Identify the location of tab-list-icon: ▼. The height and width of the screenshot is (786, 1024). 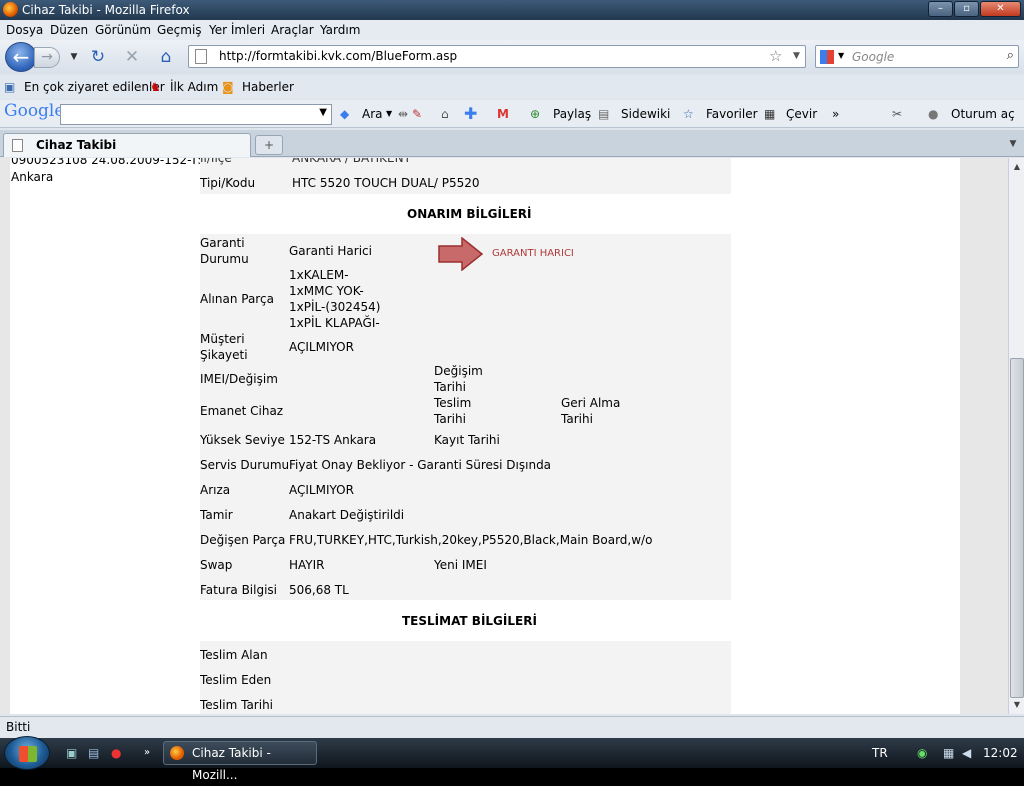
(1013, 145).